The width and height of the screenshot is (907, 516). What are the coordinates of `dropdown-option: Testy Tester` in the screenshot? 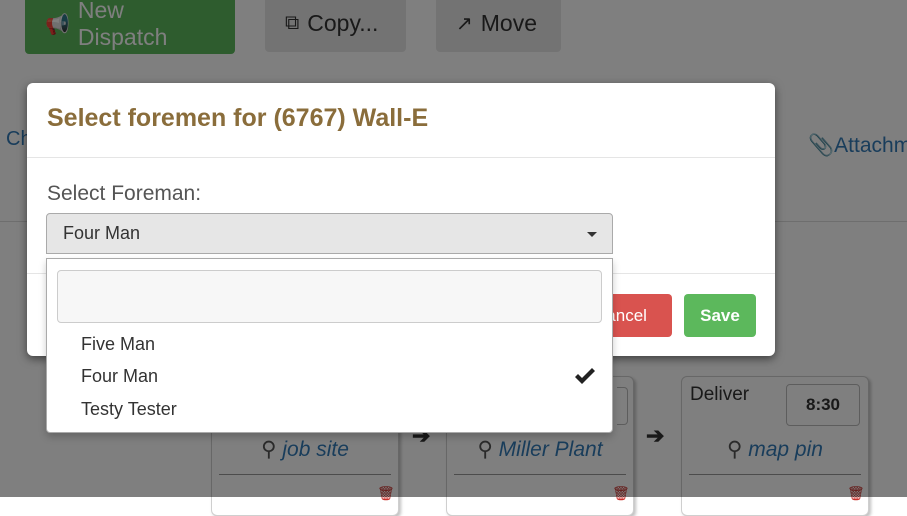 It's located at (329, 409).